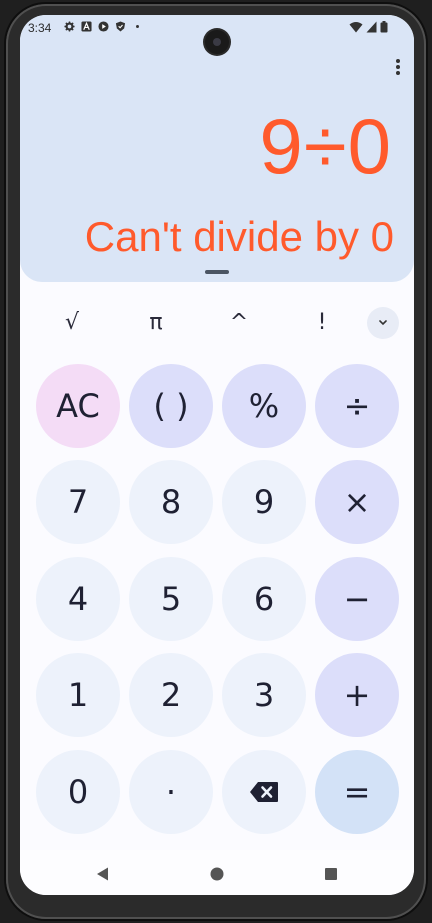  I want to click on digit-5-button: 5, so click(171, 599).